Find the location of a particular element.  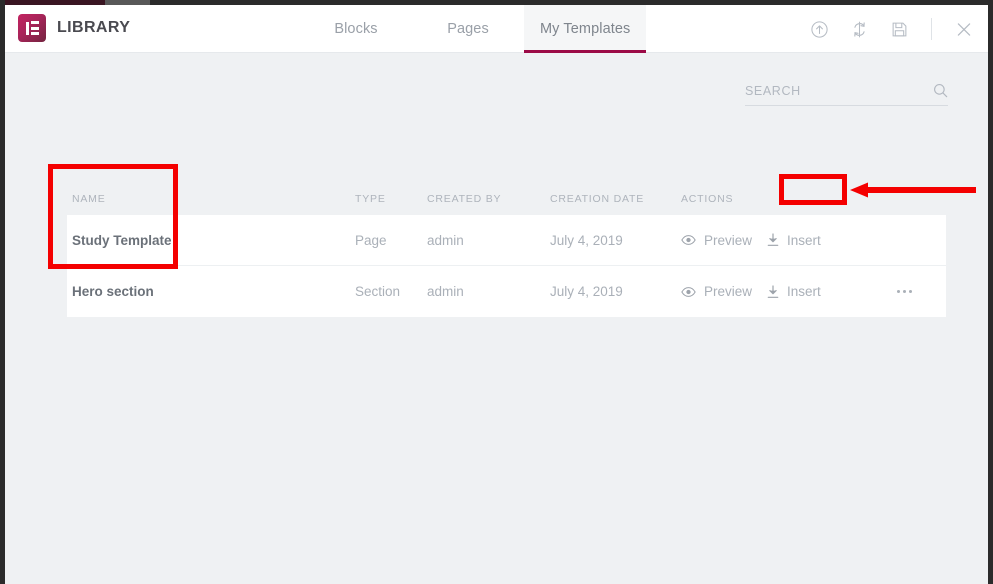

logo-vertical-bar is located at coordinates (27, 28).